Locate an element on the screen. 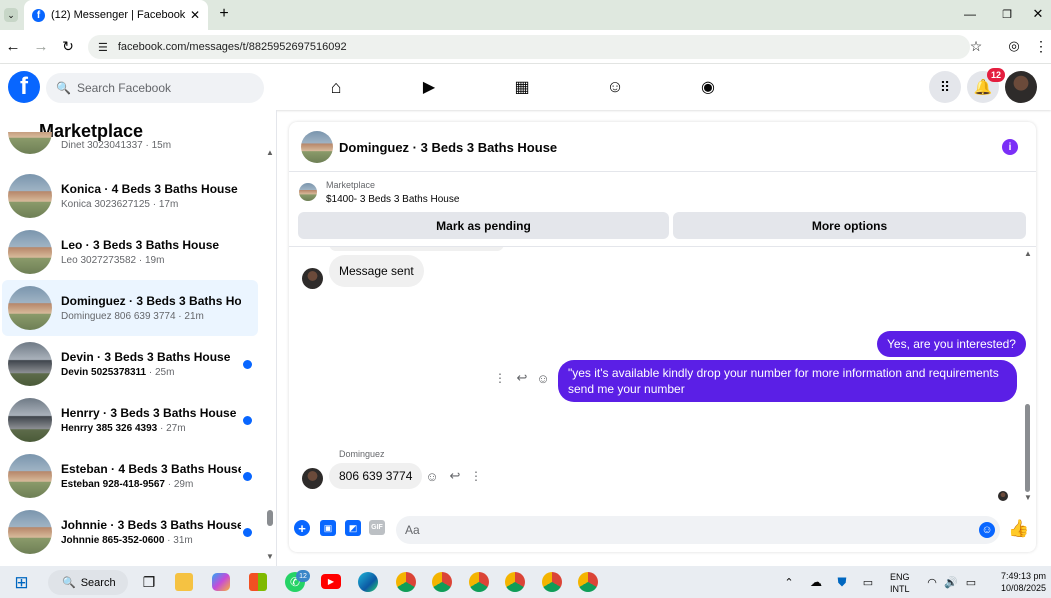 The image size is (1051, 598). like-thumb-icon: 👍 is located at coordinates (1018, 529).